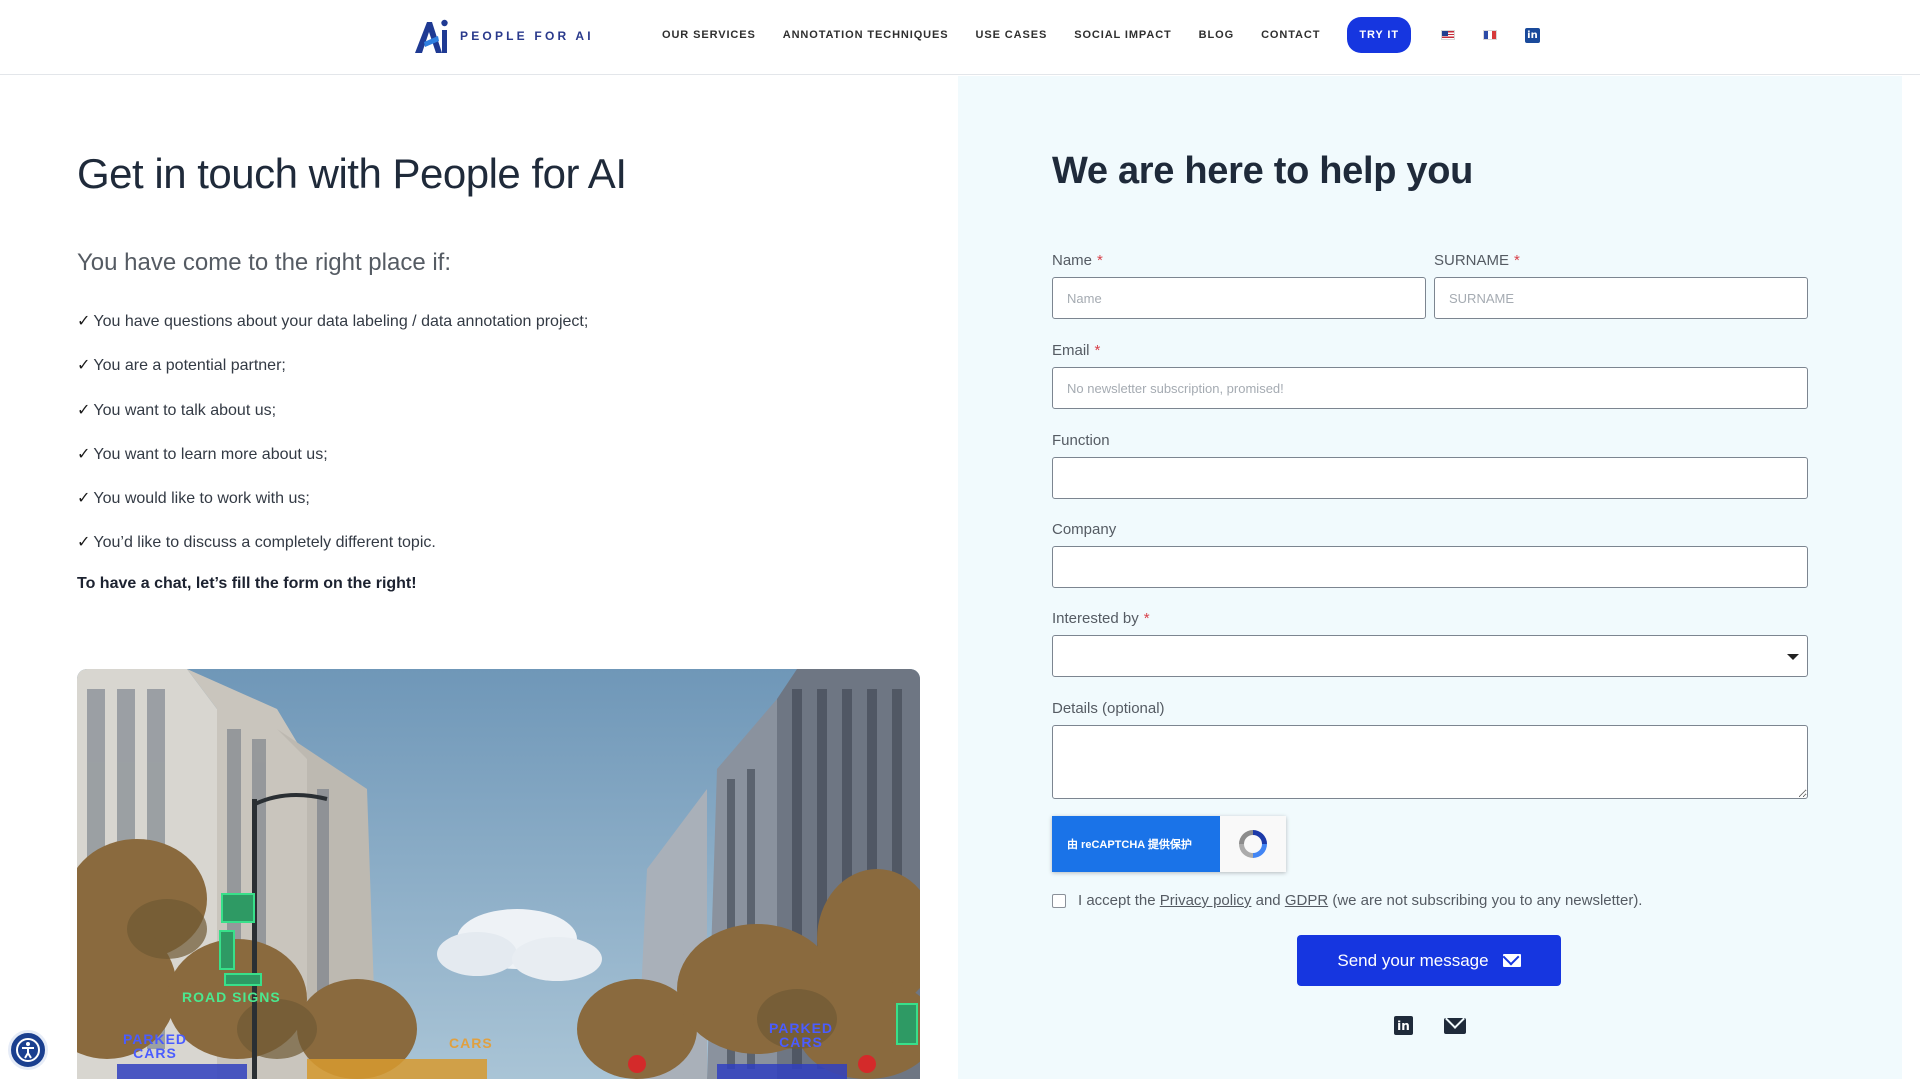 This screenshot has width=1920, height=1079. I want to click on nav-our-services: OUR SERVICES, so click(709, 35).